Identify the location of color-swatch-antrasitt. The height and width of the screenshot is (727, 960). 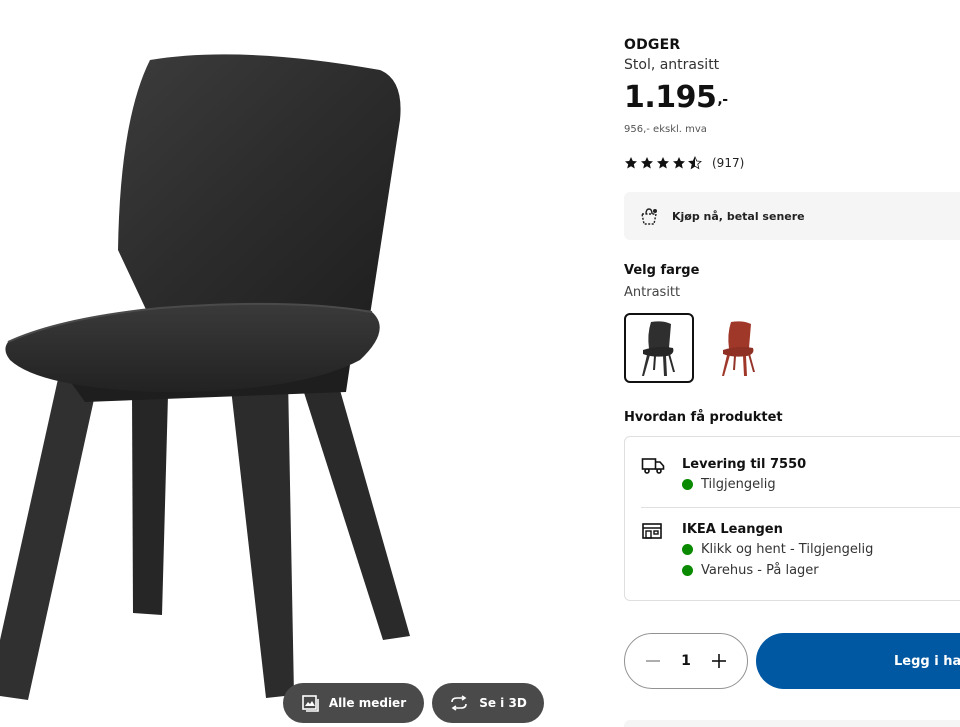
(659, 348).